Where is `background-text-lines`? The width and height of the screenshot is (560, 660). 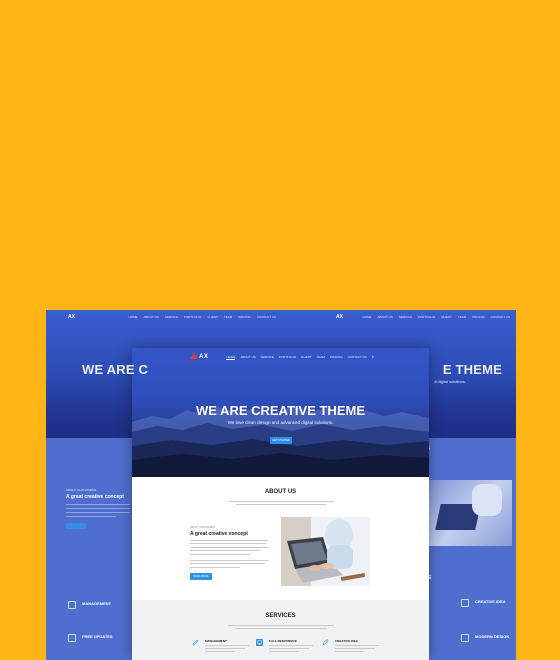
background-text-lines is located at coordinates (98, 510).